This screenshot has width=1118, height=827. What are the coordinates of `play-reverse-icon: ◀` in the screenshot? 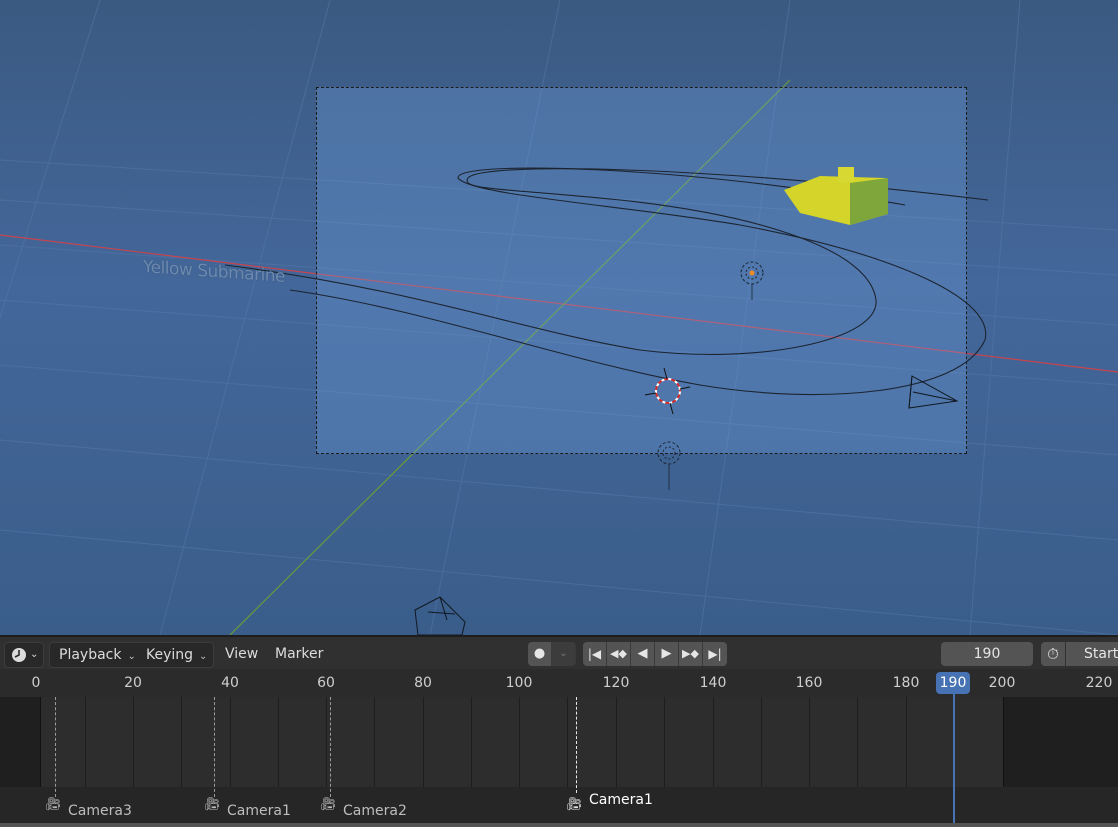 It's located at (642, 653).